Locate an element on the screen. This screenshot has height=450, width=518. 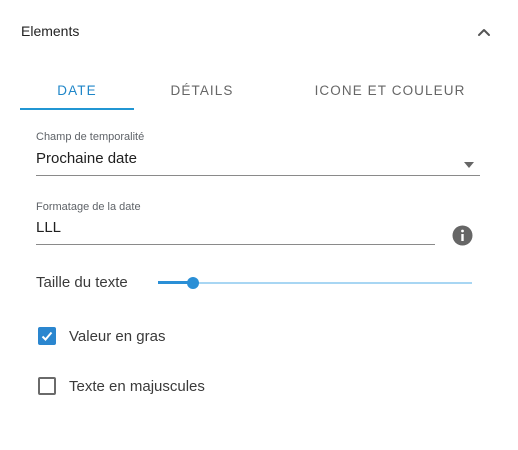
uppercase-text-checkbox-row: Texte en majuscules is located at coordinates (121, 386).